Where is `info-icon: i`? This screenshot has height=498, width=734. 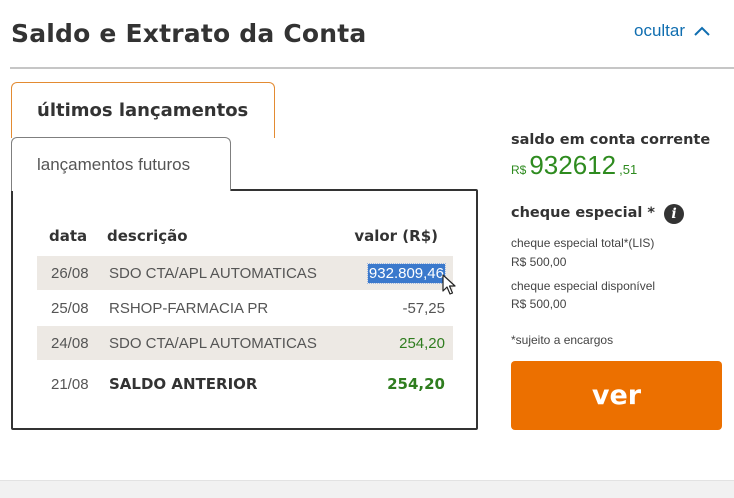 info-icon: i is located at coordinates (674, 214).